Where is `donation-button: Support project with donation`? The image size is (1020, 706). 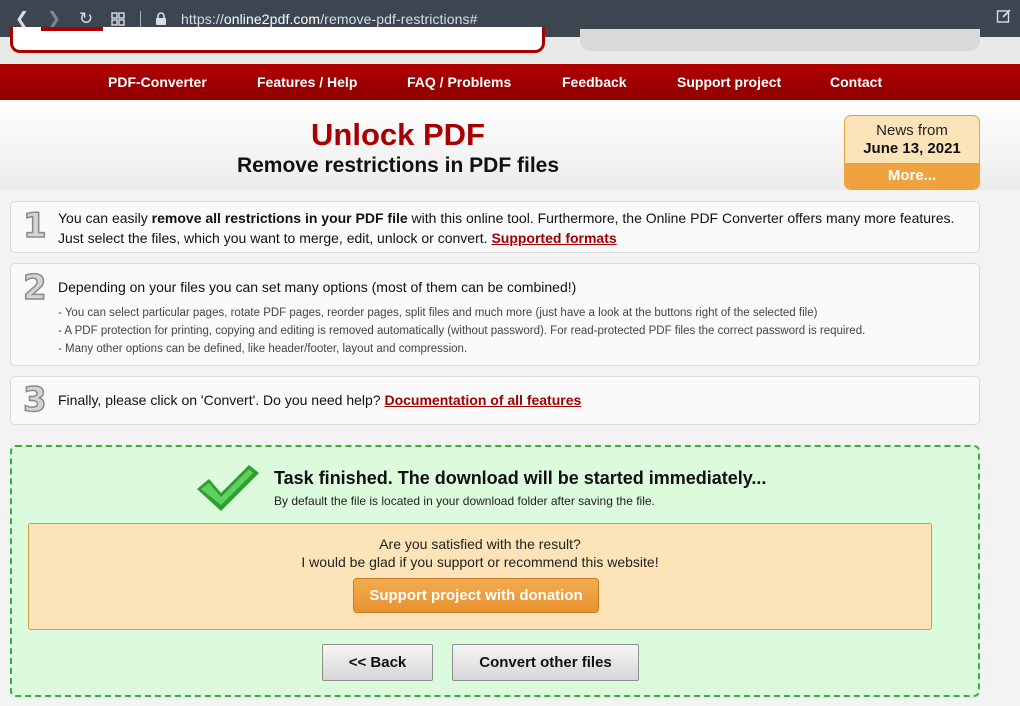
donation-button: Support project with donation is located at coordinates (476, 595).